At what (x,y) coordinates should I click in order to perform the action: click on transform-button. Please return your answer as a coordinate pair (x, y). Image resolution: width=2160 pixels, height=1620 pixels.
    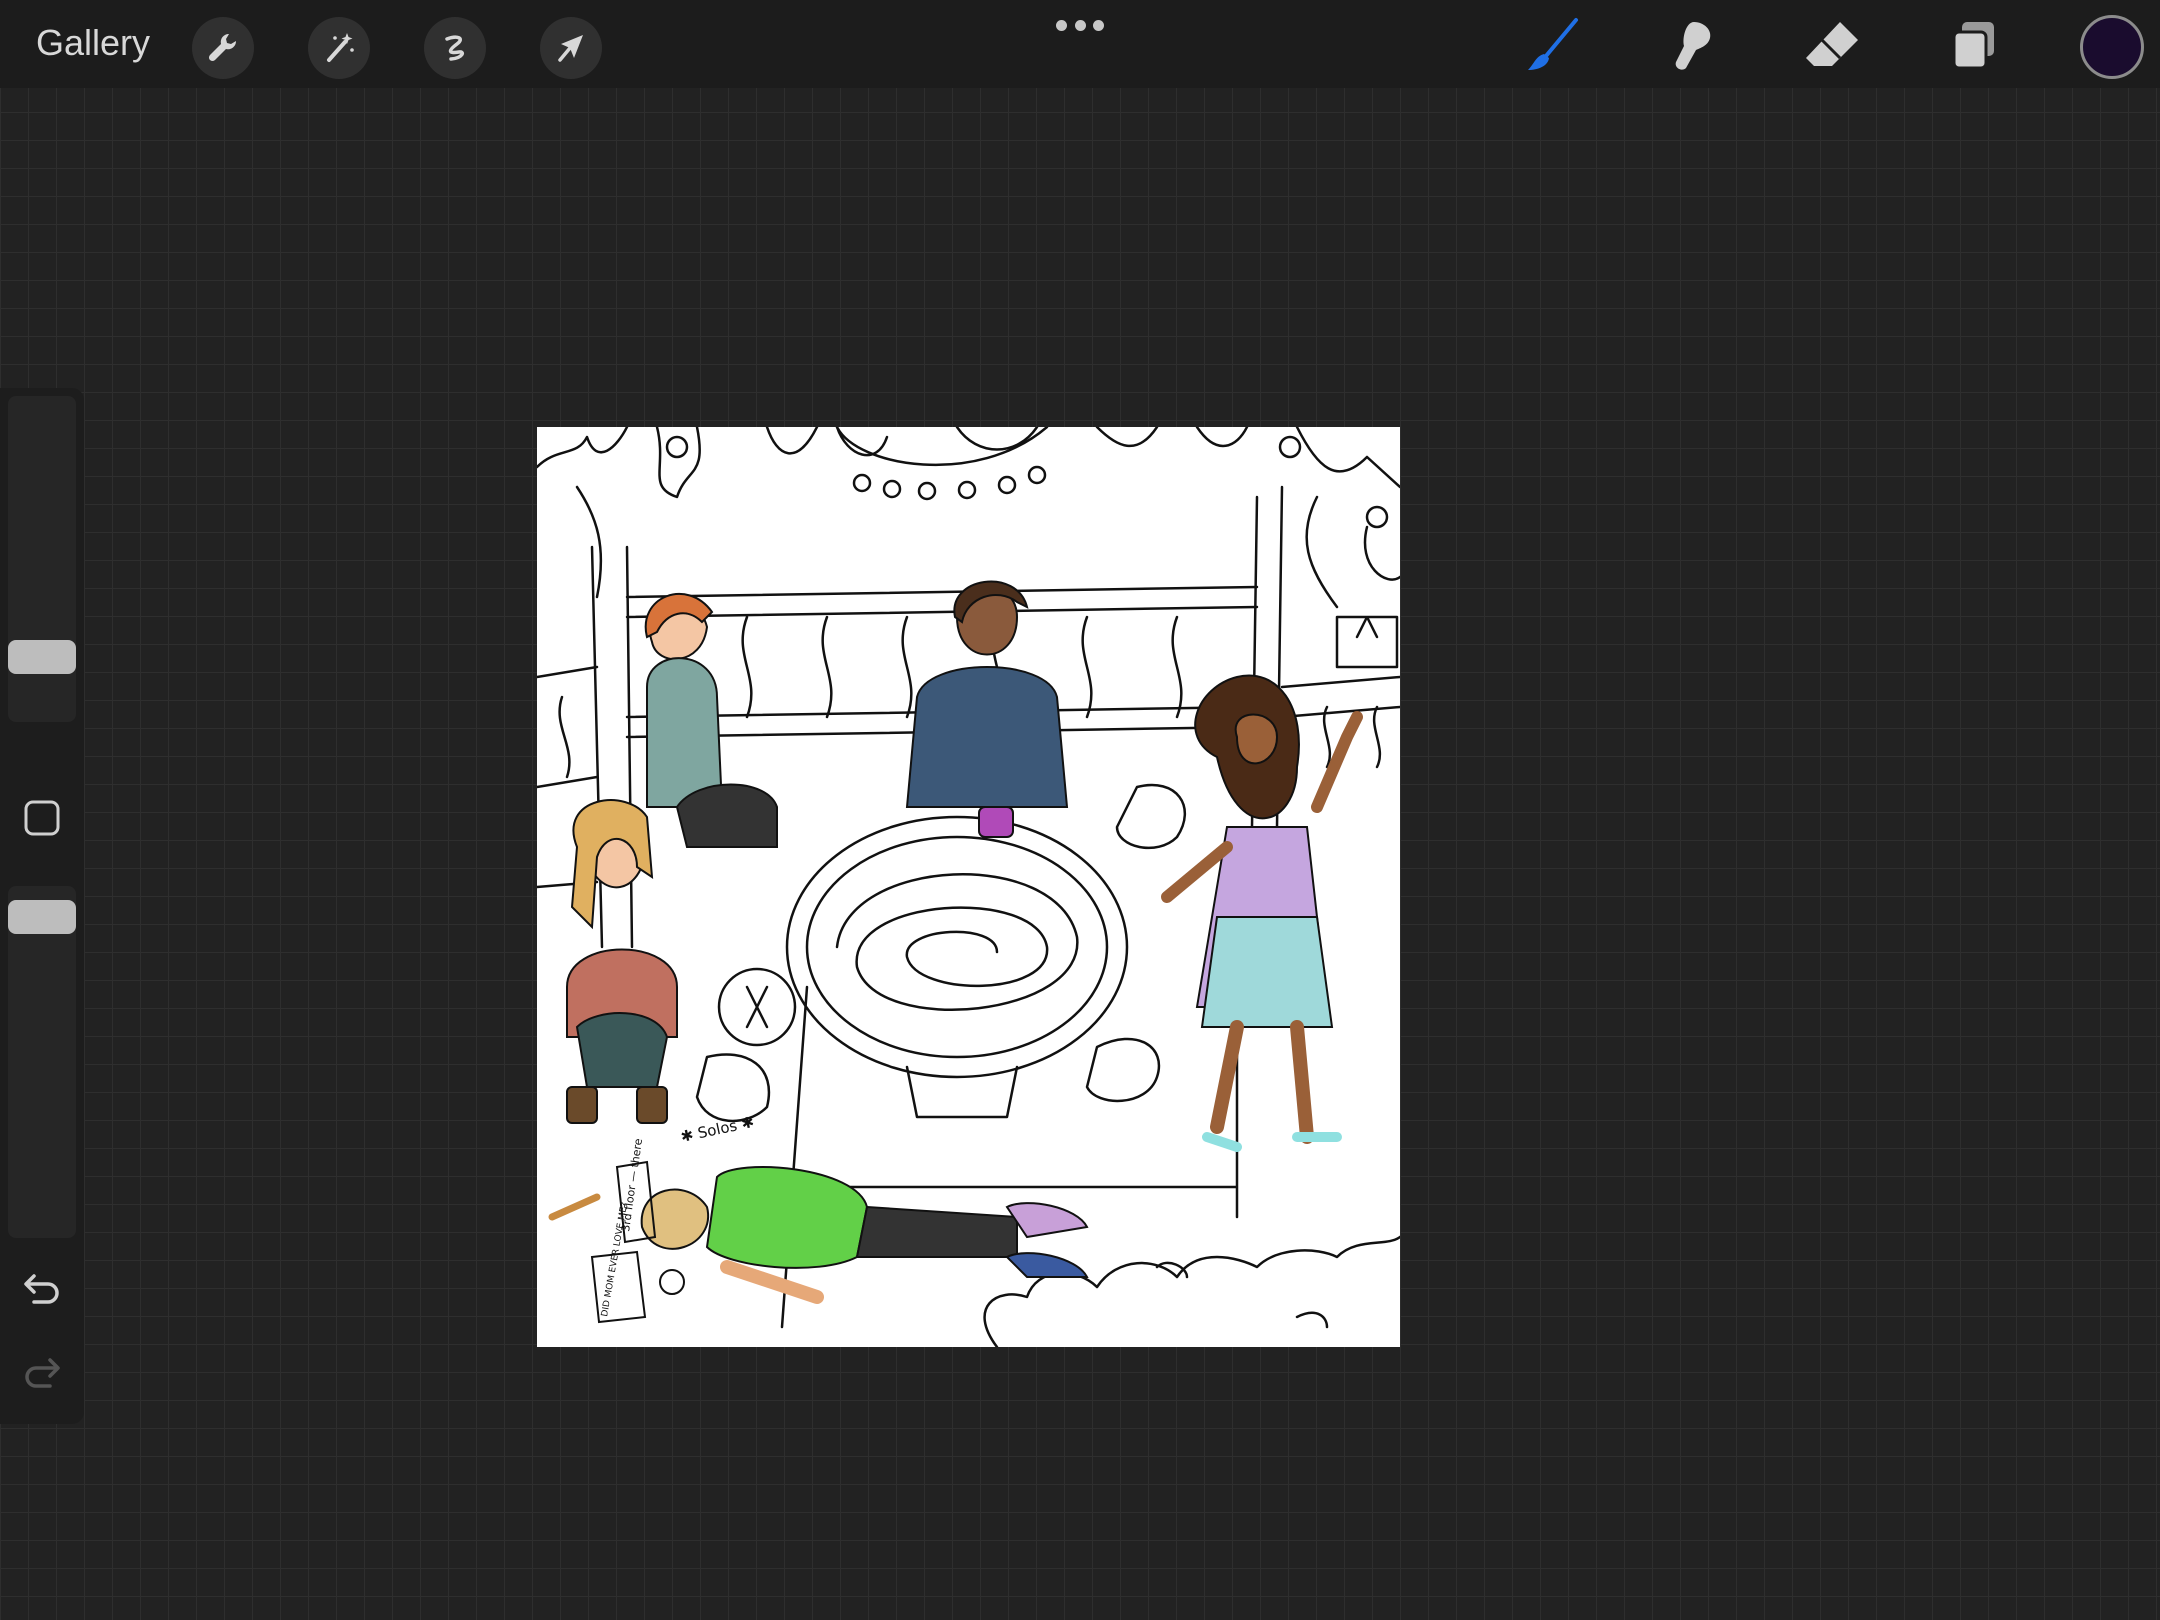
    Looking at the image, I should click on (571, 48).